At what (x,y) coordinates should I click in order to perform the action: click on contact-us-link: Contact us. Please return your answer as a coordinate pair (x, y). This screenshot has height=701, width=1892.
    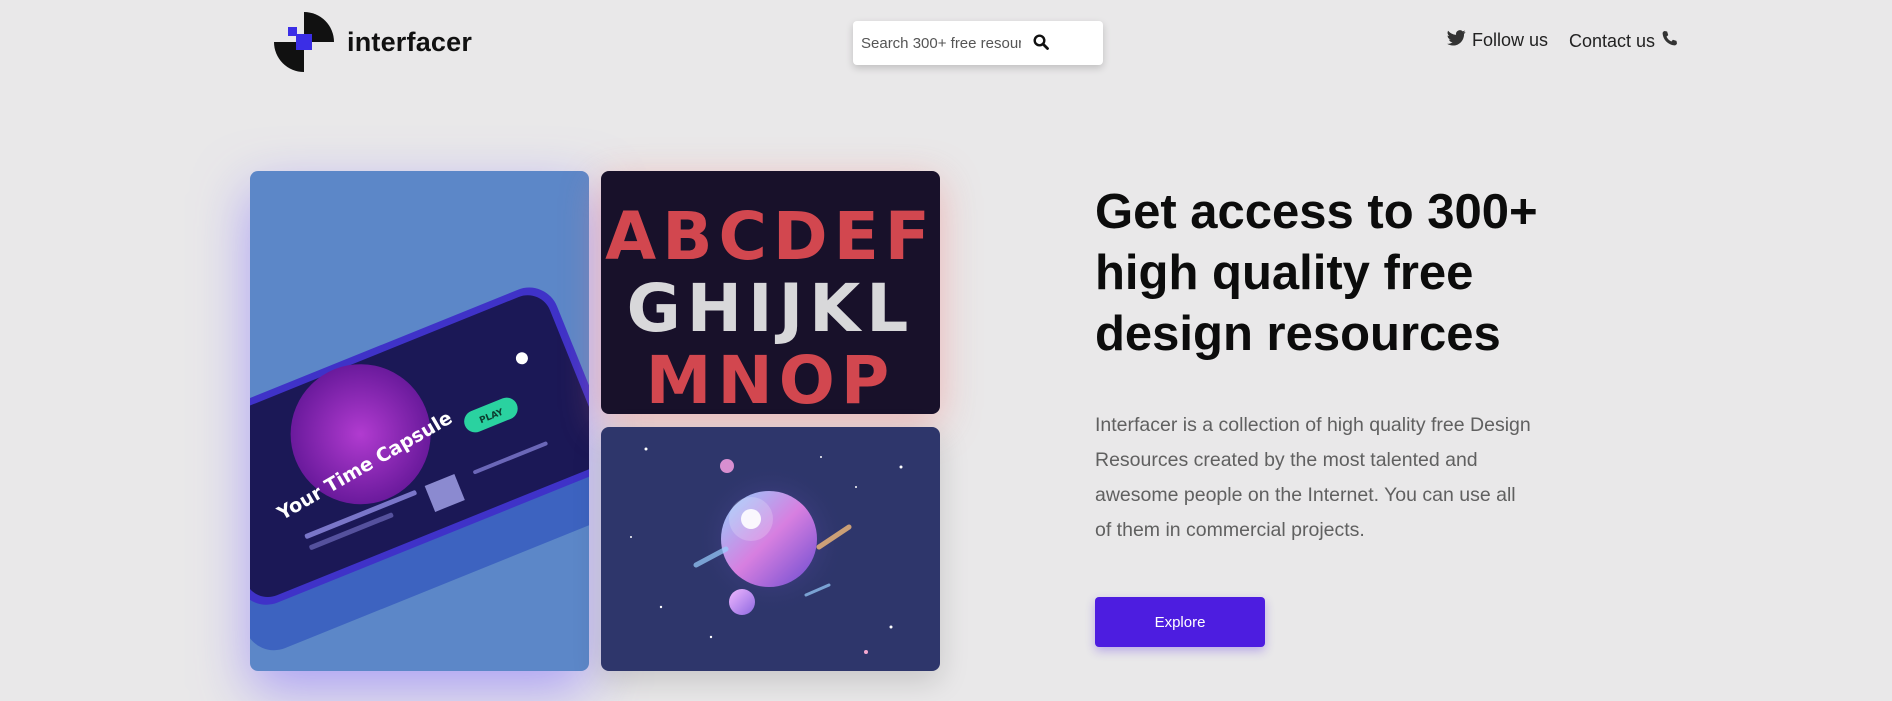
    Looking at the image, I should click on (1623, 41).